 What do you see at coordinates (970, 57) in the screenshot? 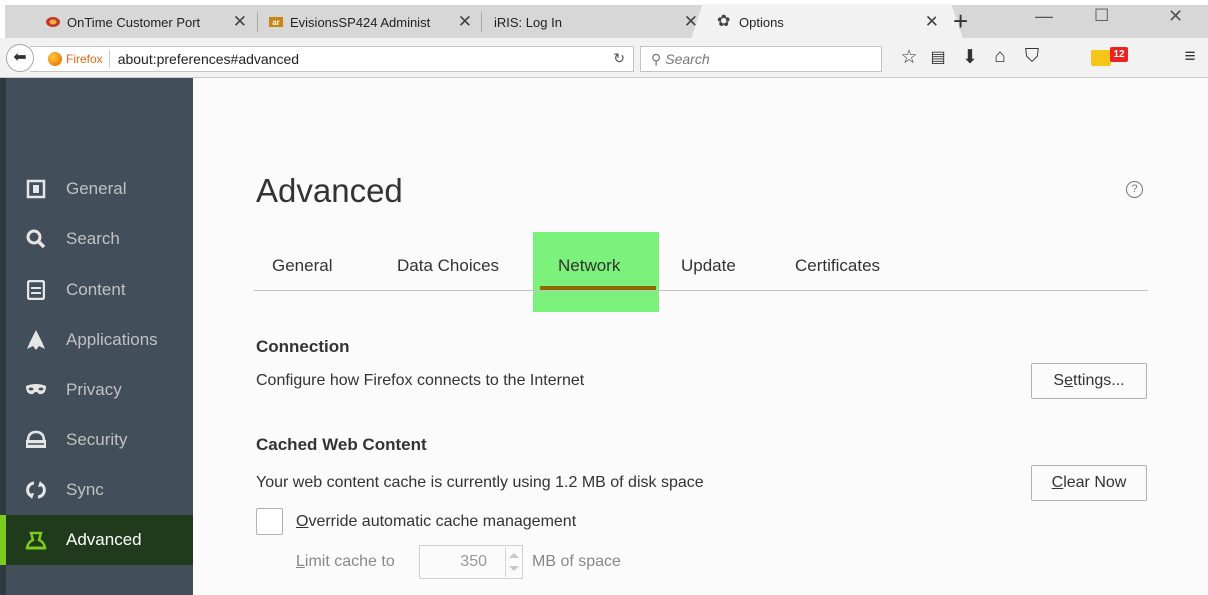
I see `download-icon: ⬇` at bounding box center [970, 57].